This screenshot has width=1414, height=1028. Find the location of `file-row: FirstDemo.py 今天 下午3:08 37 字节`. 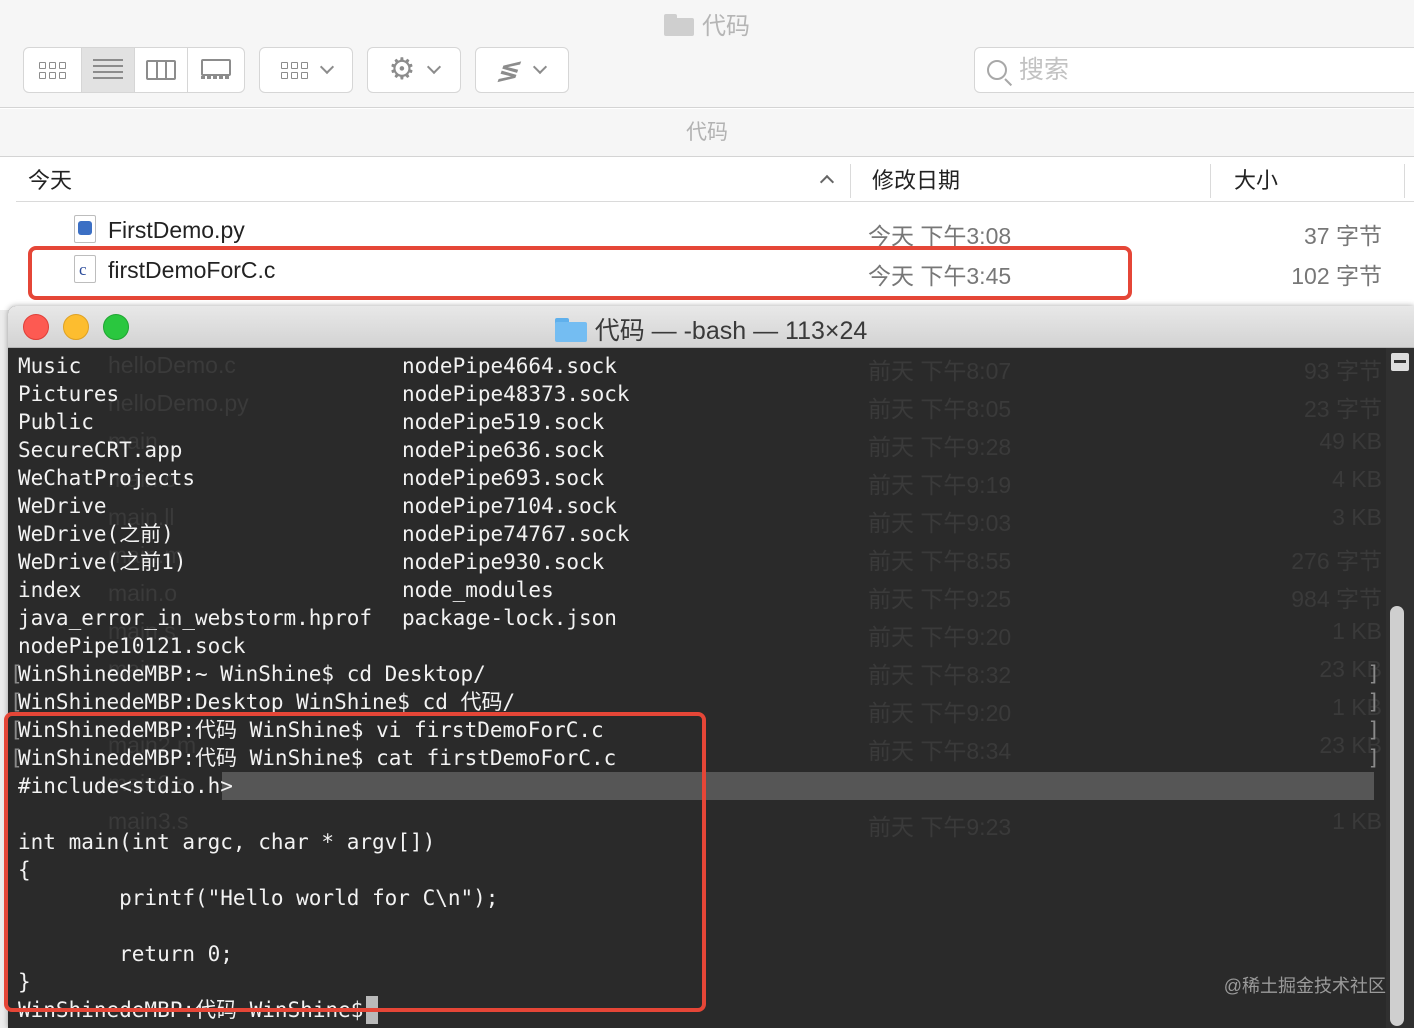

file-row: FirstDemo.py 今天 下午3:08 37 字节 is located at coordinates (715, 230).